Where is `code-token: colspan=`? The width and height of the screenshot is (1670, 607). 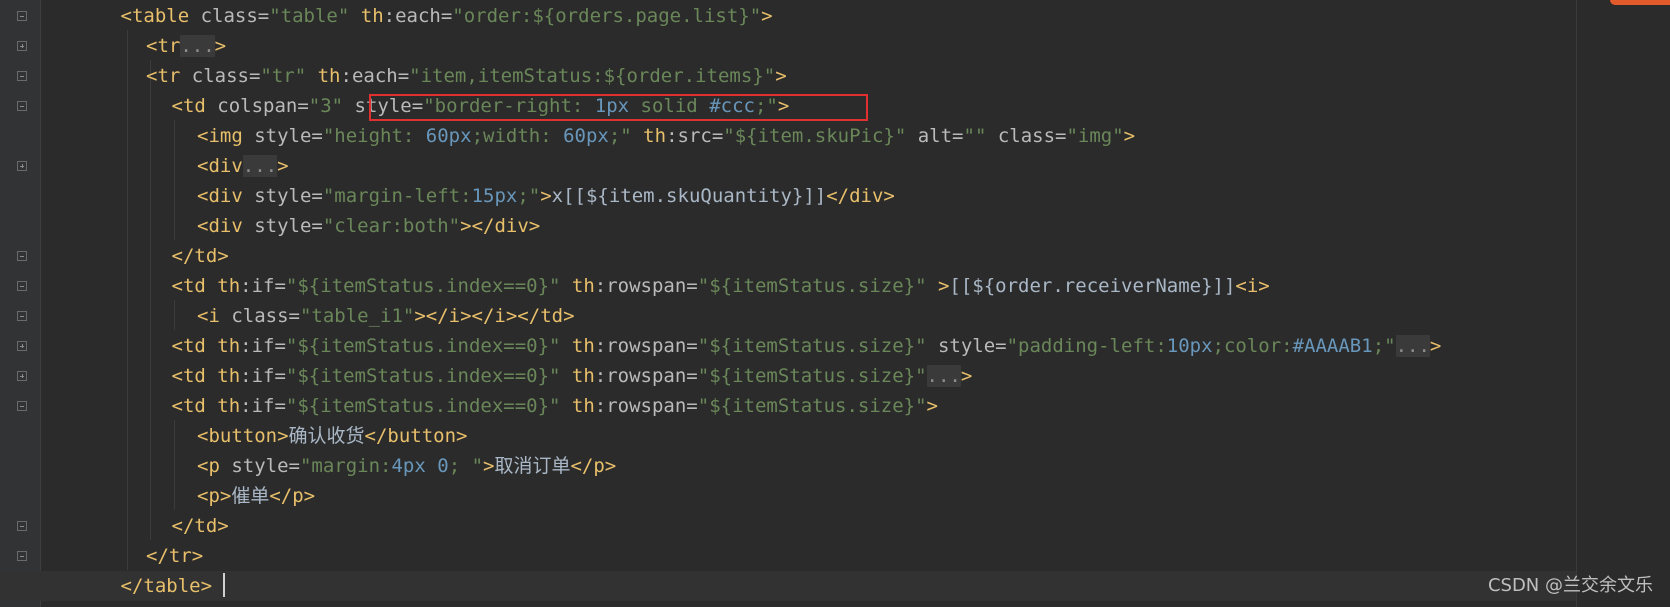 code-token: colspan= is located at coordinates (257, 106).